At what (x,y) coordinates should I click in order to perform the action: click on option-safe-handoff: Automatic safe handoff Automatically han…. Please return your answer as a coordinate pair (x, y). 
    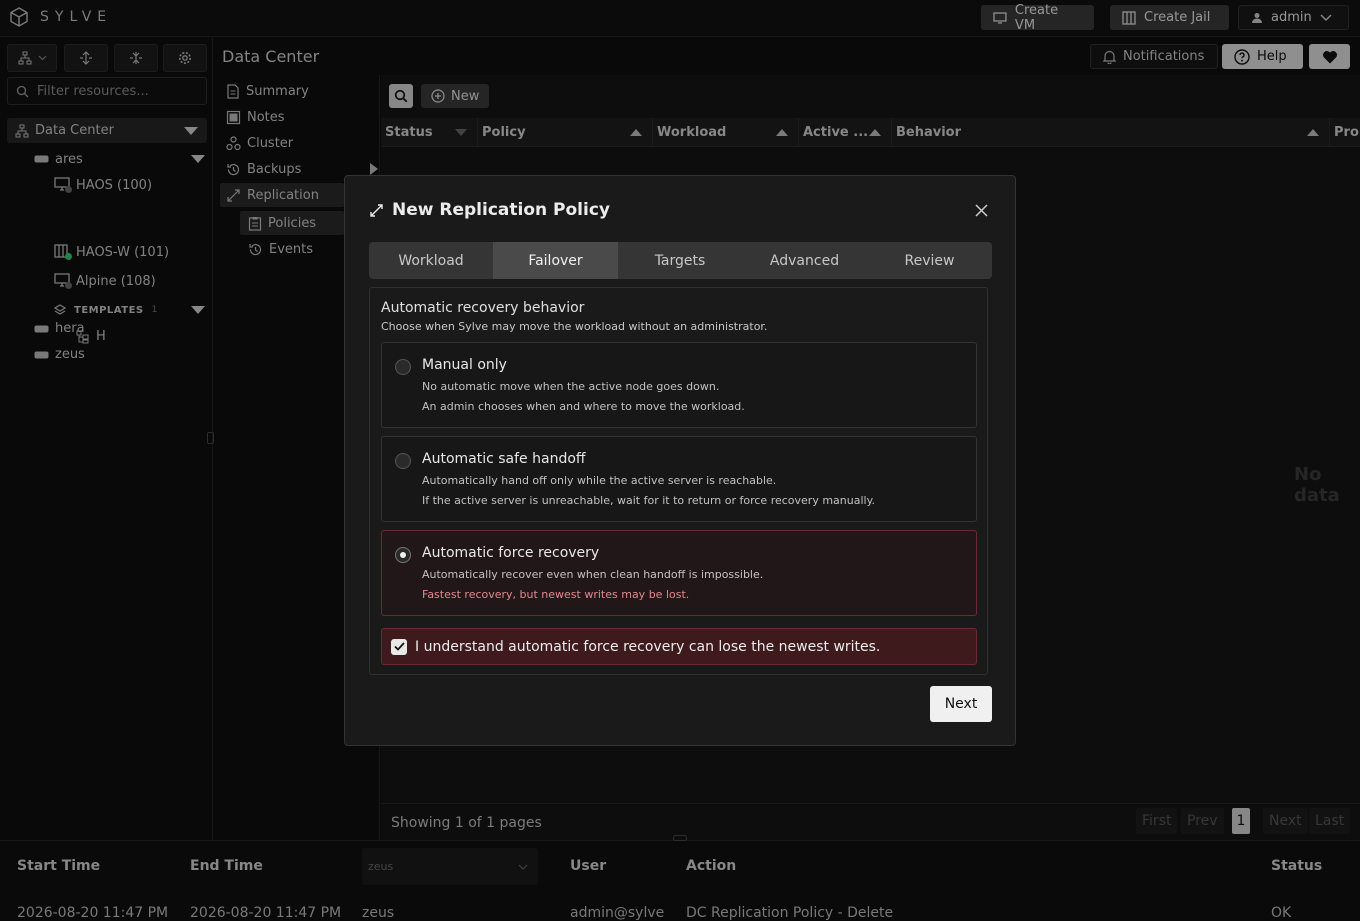
    Looking at the image, I should click on (679, 479).